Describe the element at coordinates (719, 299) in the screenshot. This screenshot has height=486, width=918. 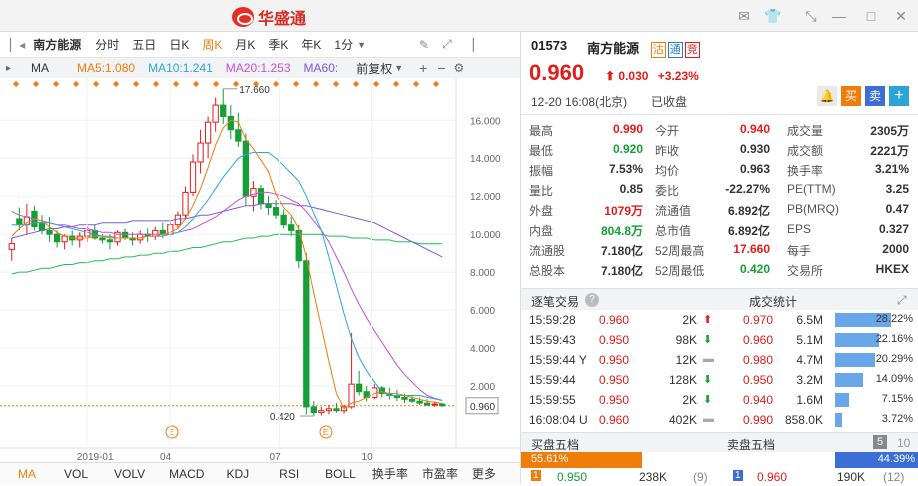
I see `trade-header: 逐笔交易 ? 成交统计 ⤢` at that location.